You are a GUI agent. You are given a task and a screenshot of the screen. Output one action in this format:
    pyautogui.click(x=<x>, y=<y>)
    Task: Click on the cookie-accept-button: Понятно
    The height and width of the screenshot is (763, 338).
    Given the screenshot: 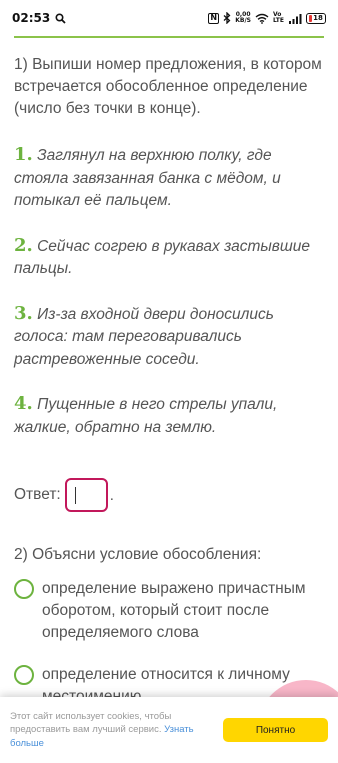 What is the action you would take?
    pyautogui.click(x=275, y=730)
    